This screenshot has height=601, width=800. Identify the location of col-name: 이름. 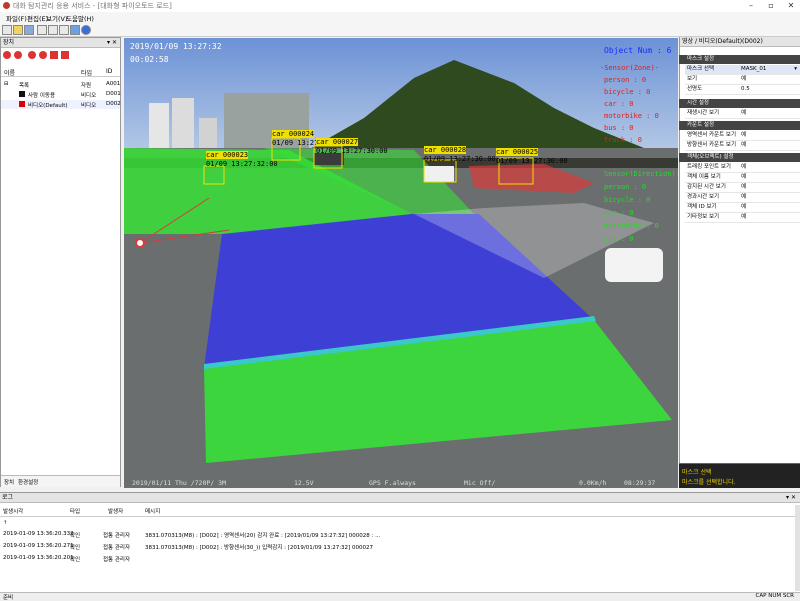
(9, 72).